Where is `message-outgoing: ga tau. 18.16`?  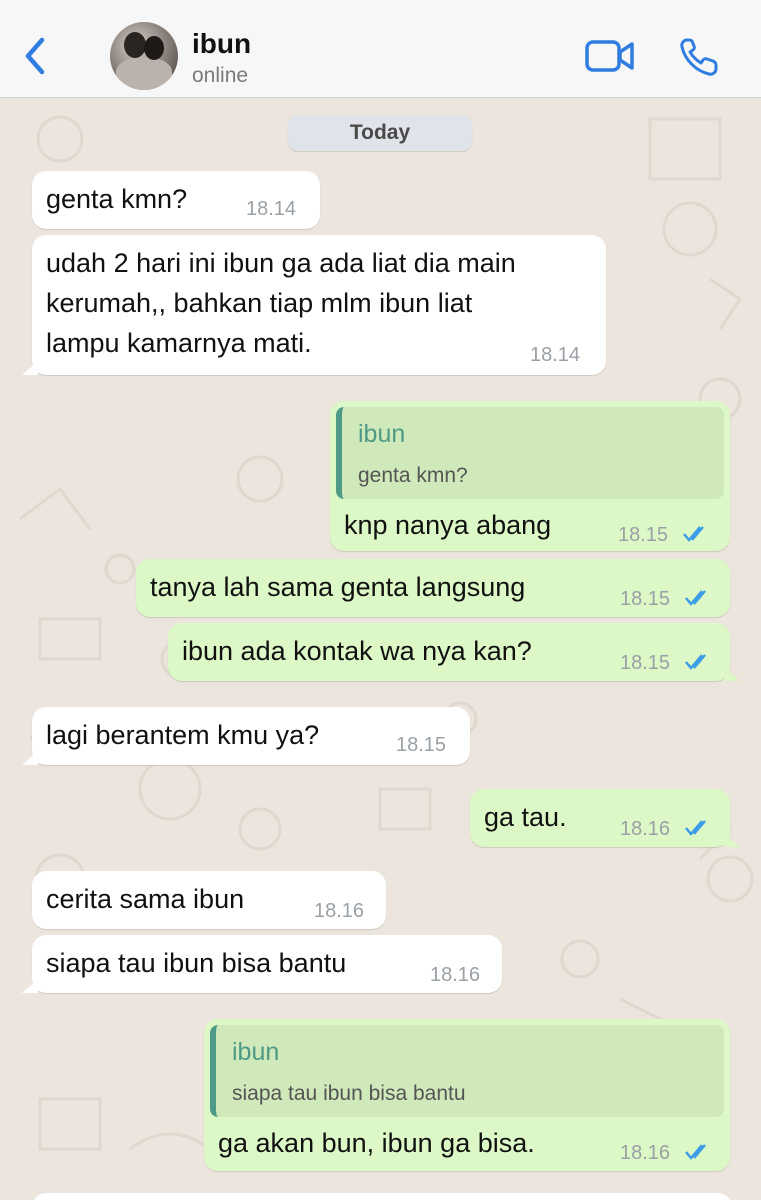 message-outgoing: ga tau. 18.16 is located at coordinates (605, 818).